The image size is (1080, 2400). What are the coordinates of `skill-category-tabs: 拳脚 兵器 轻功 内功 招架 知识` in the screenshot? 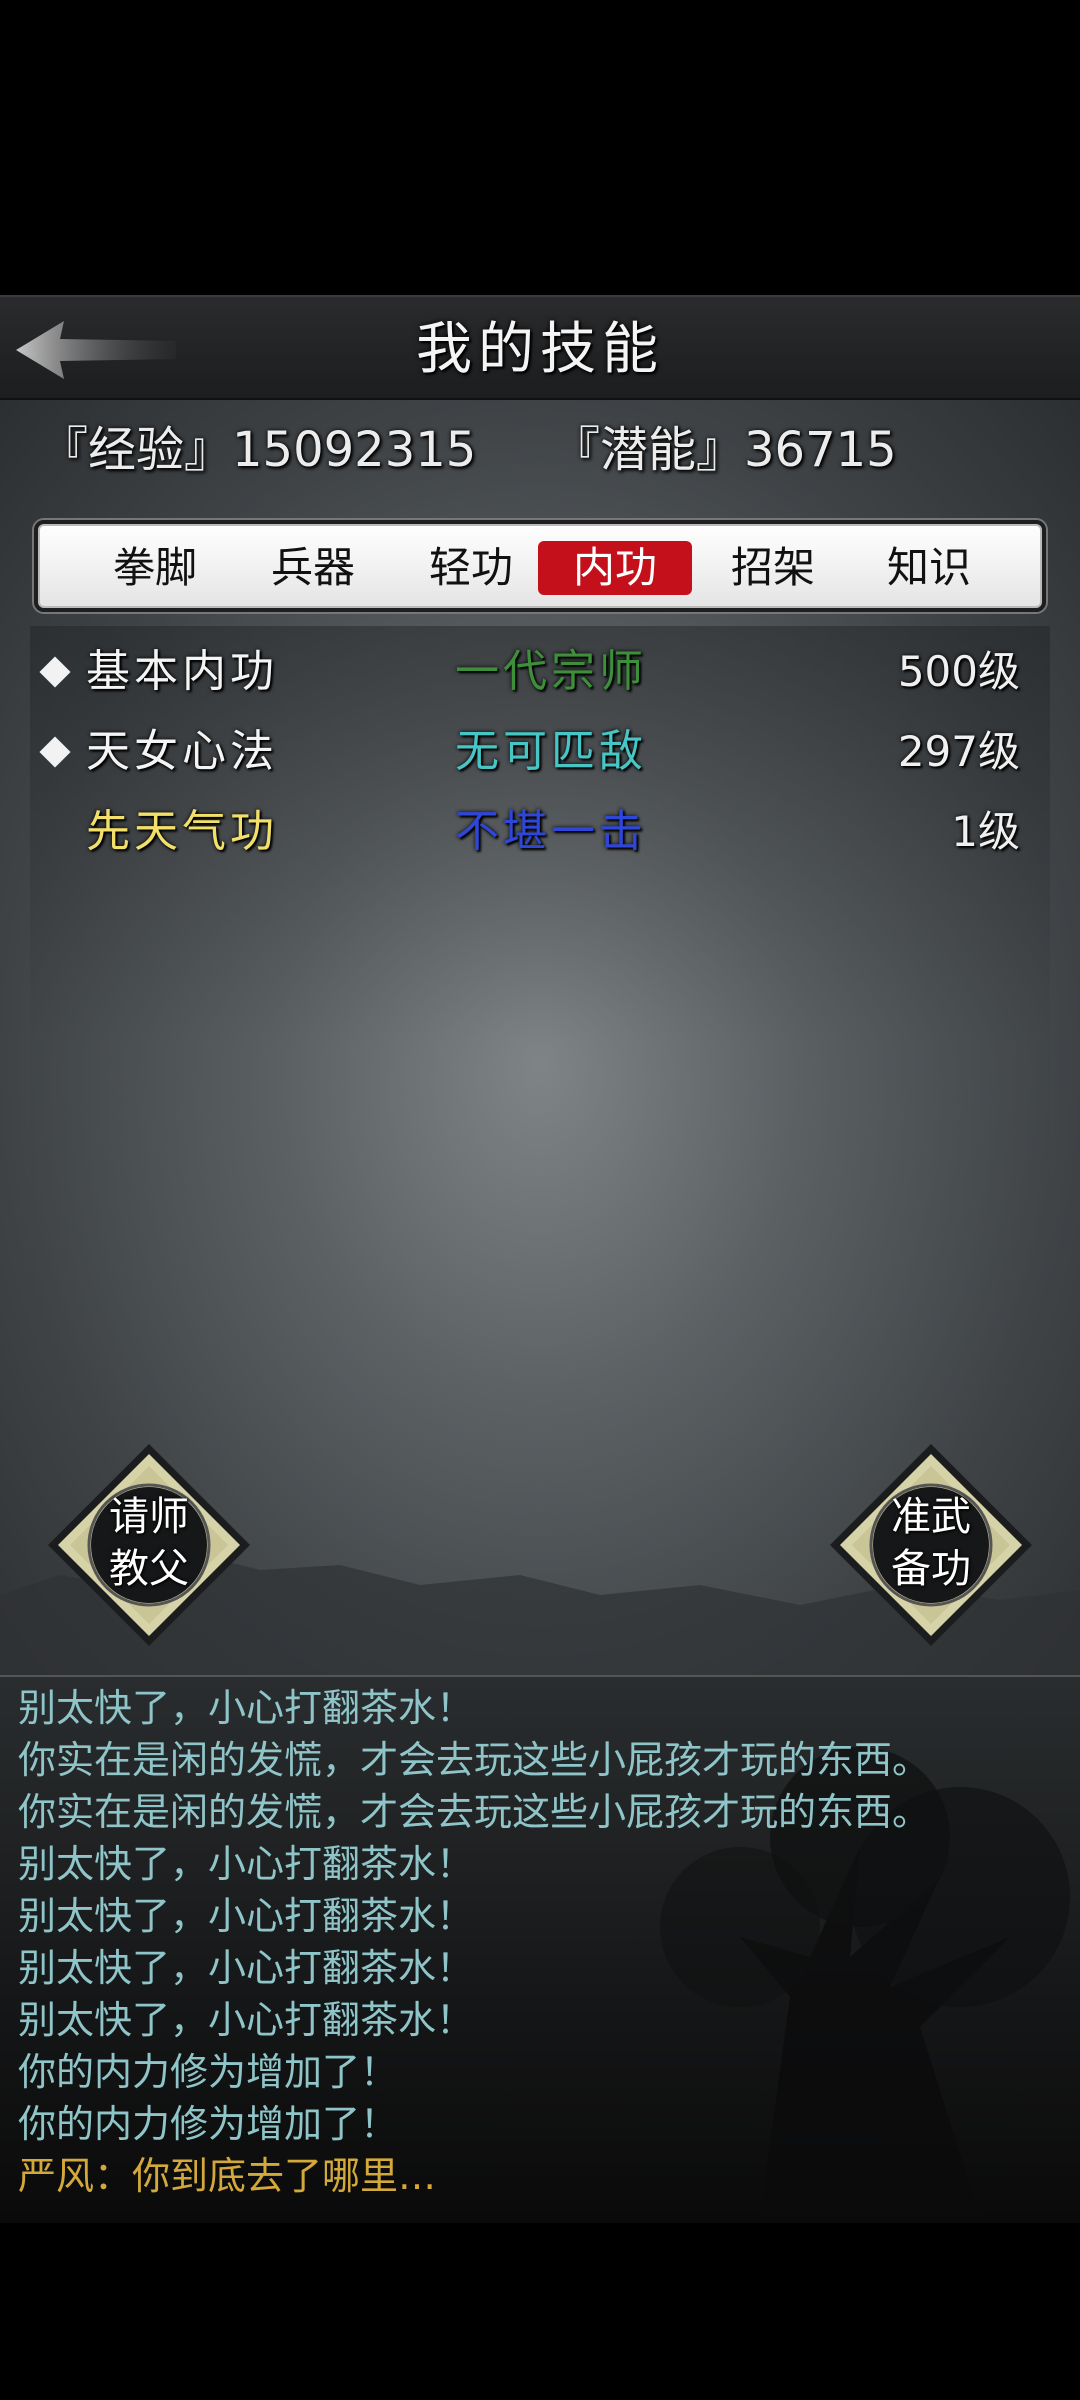 It's located at (540, 566).